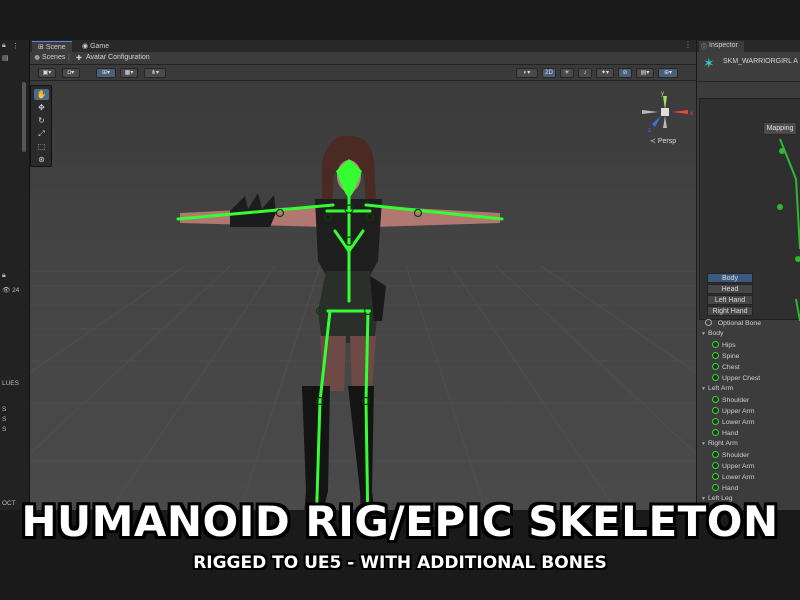  I want to click on rect-tool-icon: ⬚, so click(41, 146).